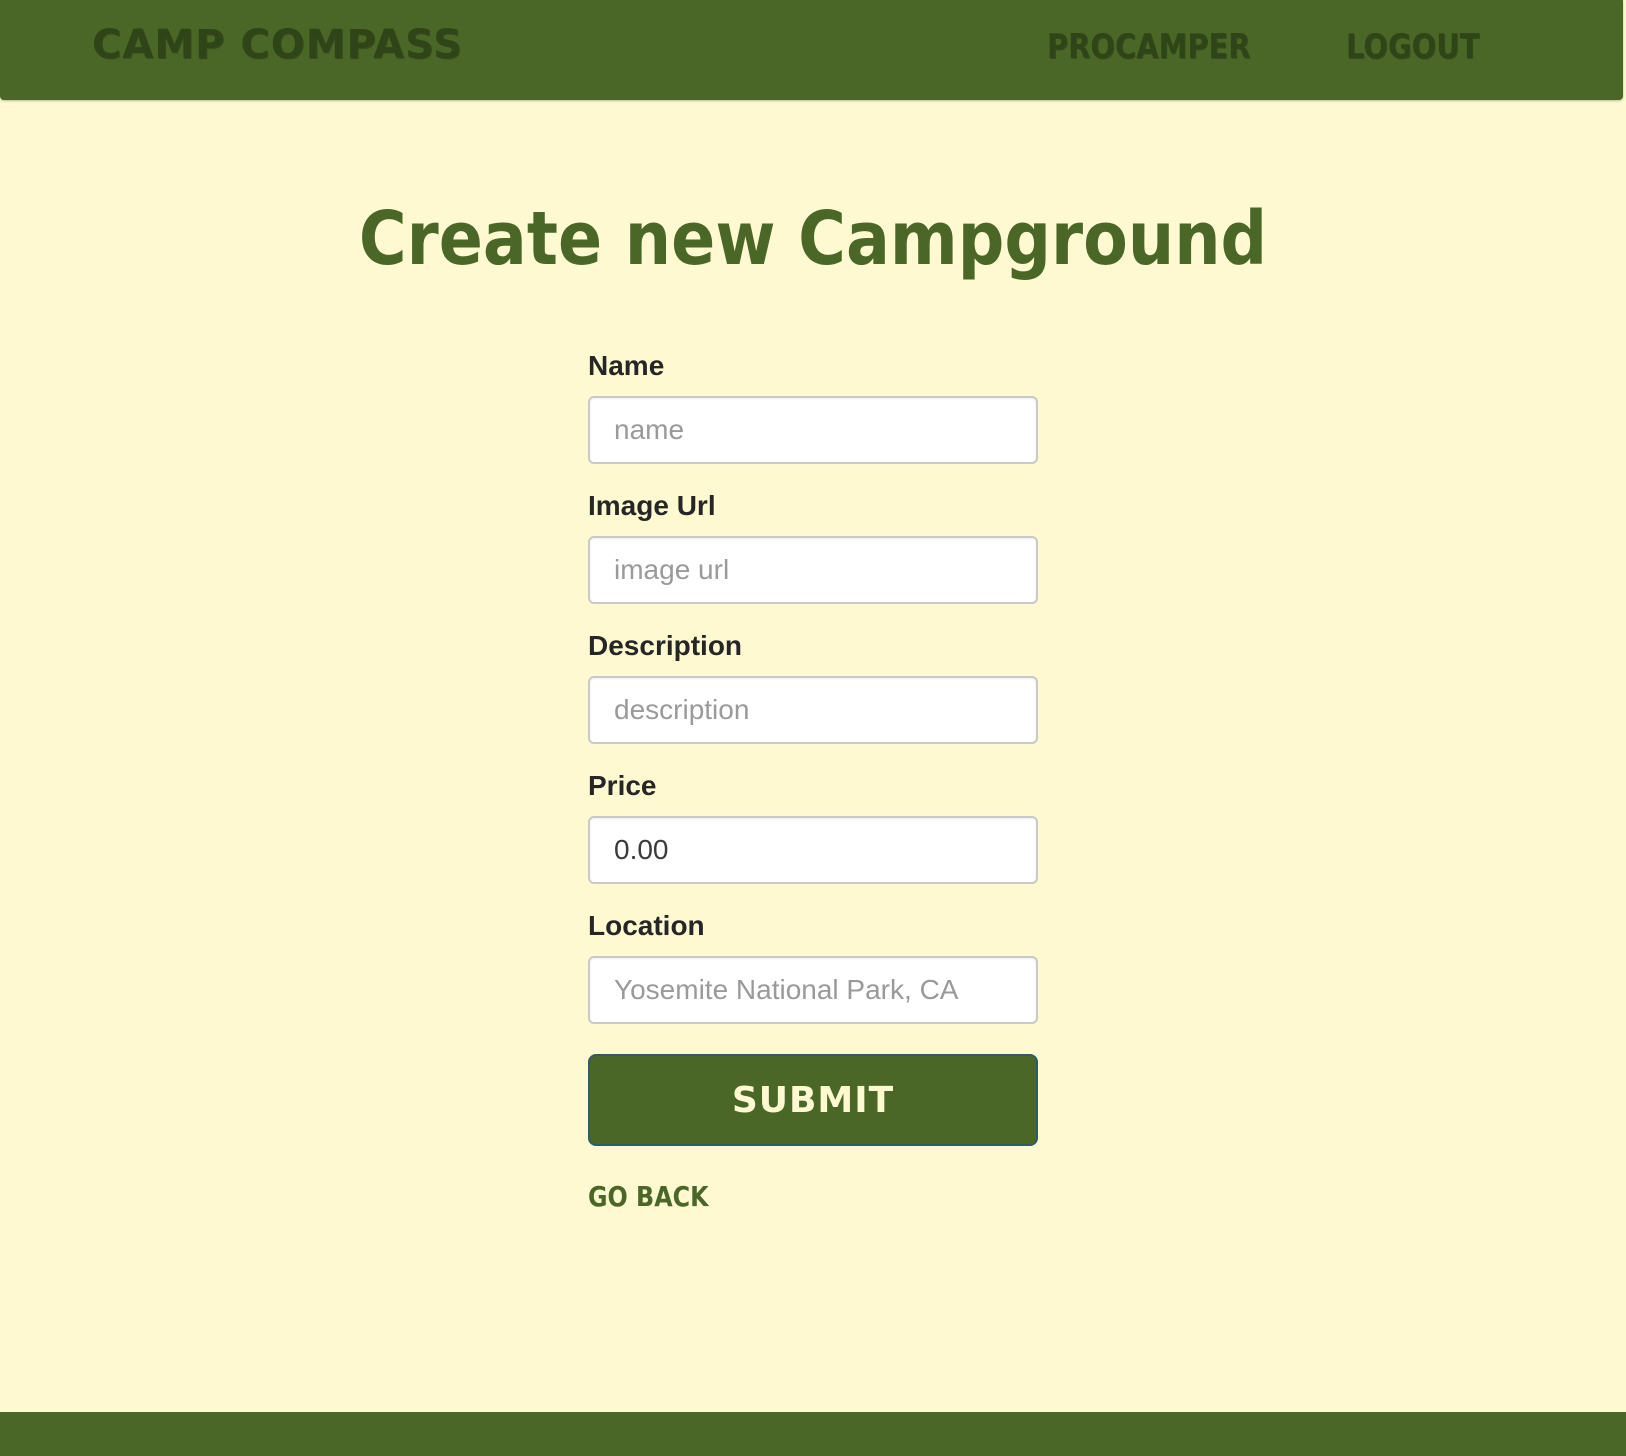 The height and width of the screenshot is (1456, 1626). I want to click on name-field-group: Name, so click(813, 407).